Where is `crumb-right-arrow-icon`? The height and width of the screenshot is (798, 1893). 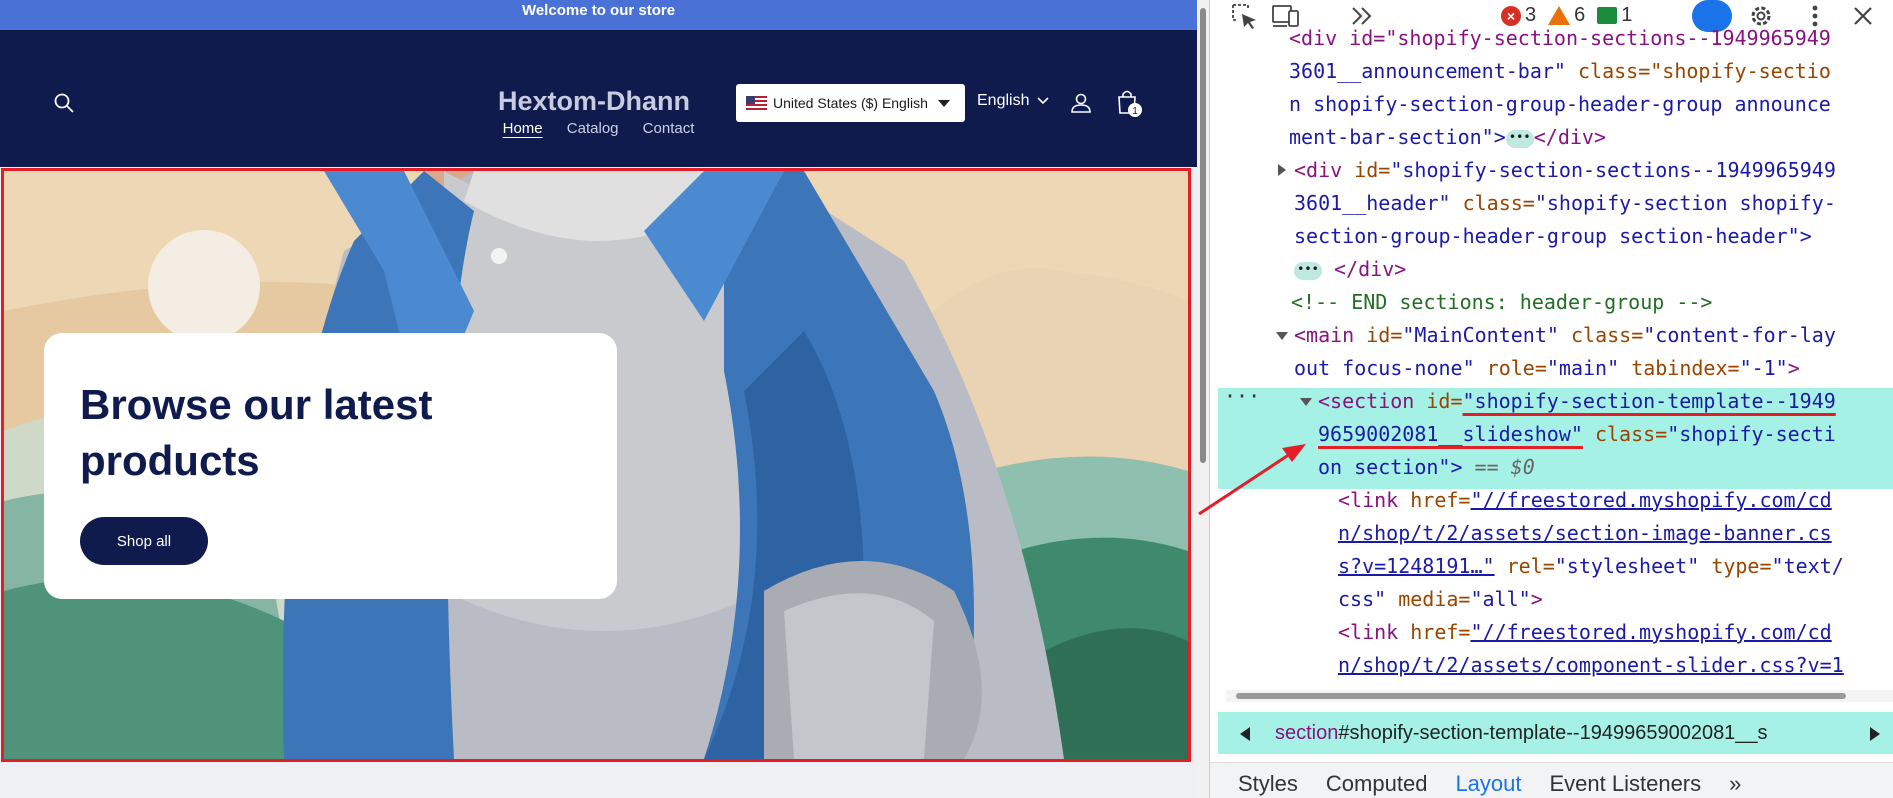 crumb-right-arrow-icon is located at coordinates (1875, 734).